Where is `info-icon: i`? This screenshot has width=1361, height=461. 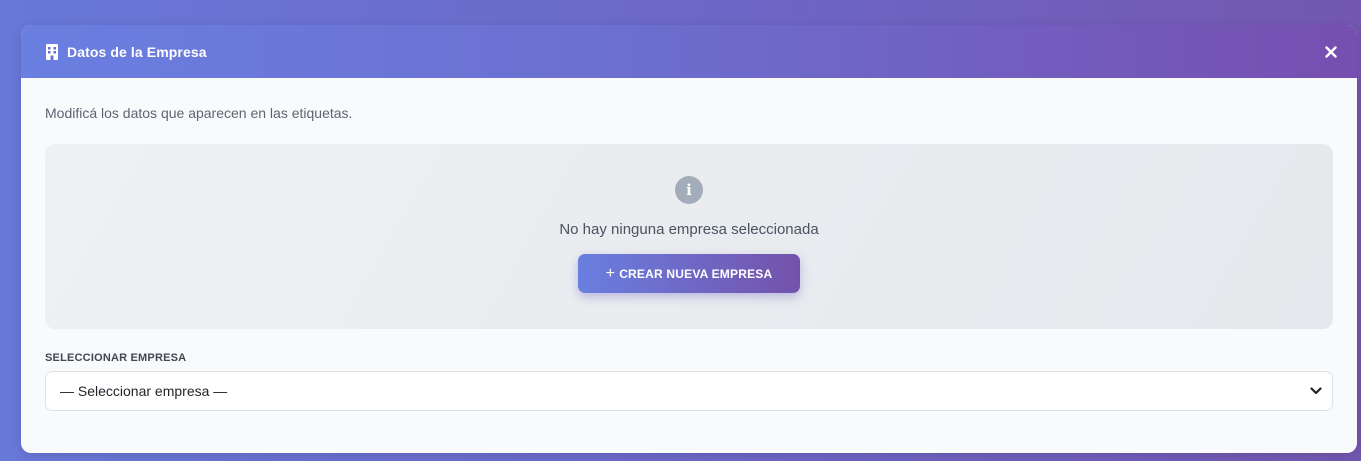 info-icon: i is located at coordinates (689, 190).